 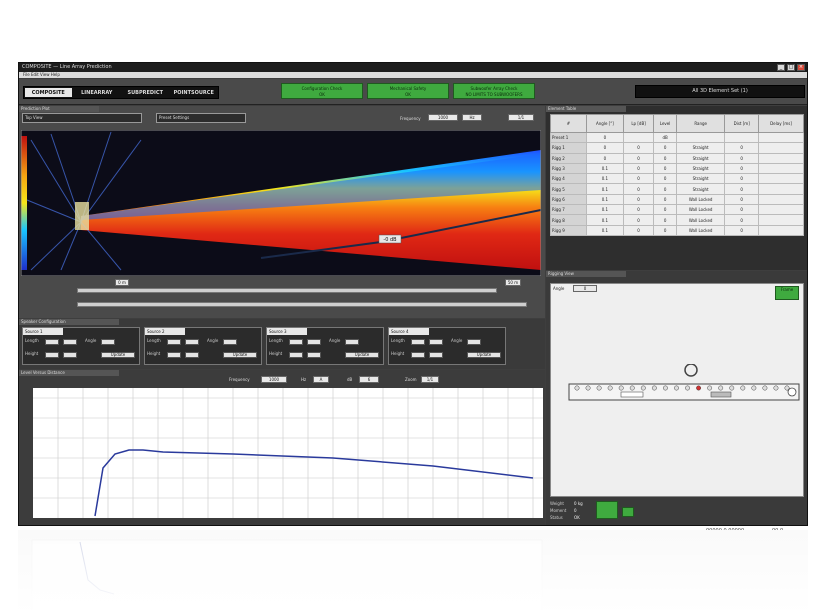 What do you see at coordinates (413, 75) in the screenshot?
I see `menu-bar: File Edit View Help` at bounding box center [413, 75].